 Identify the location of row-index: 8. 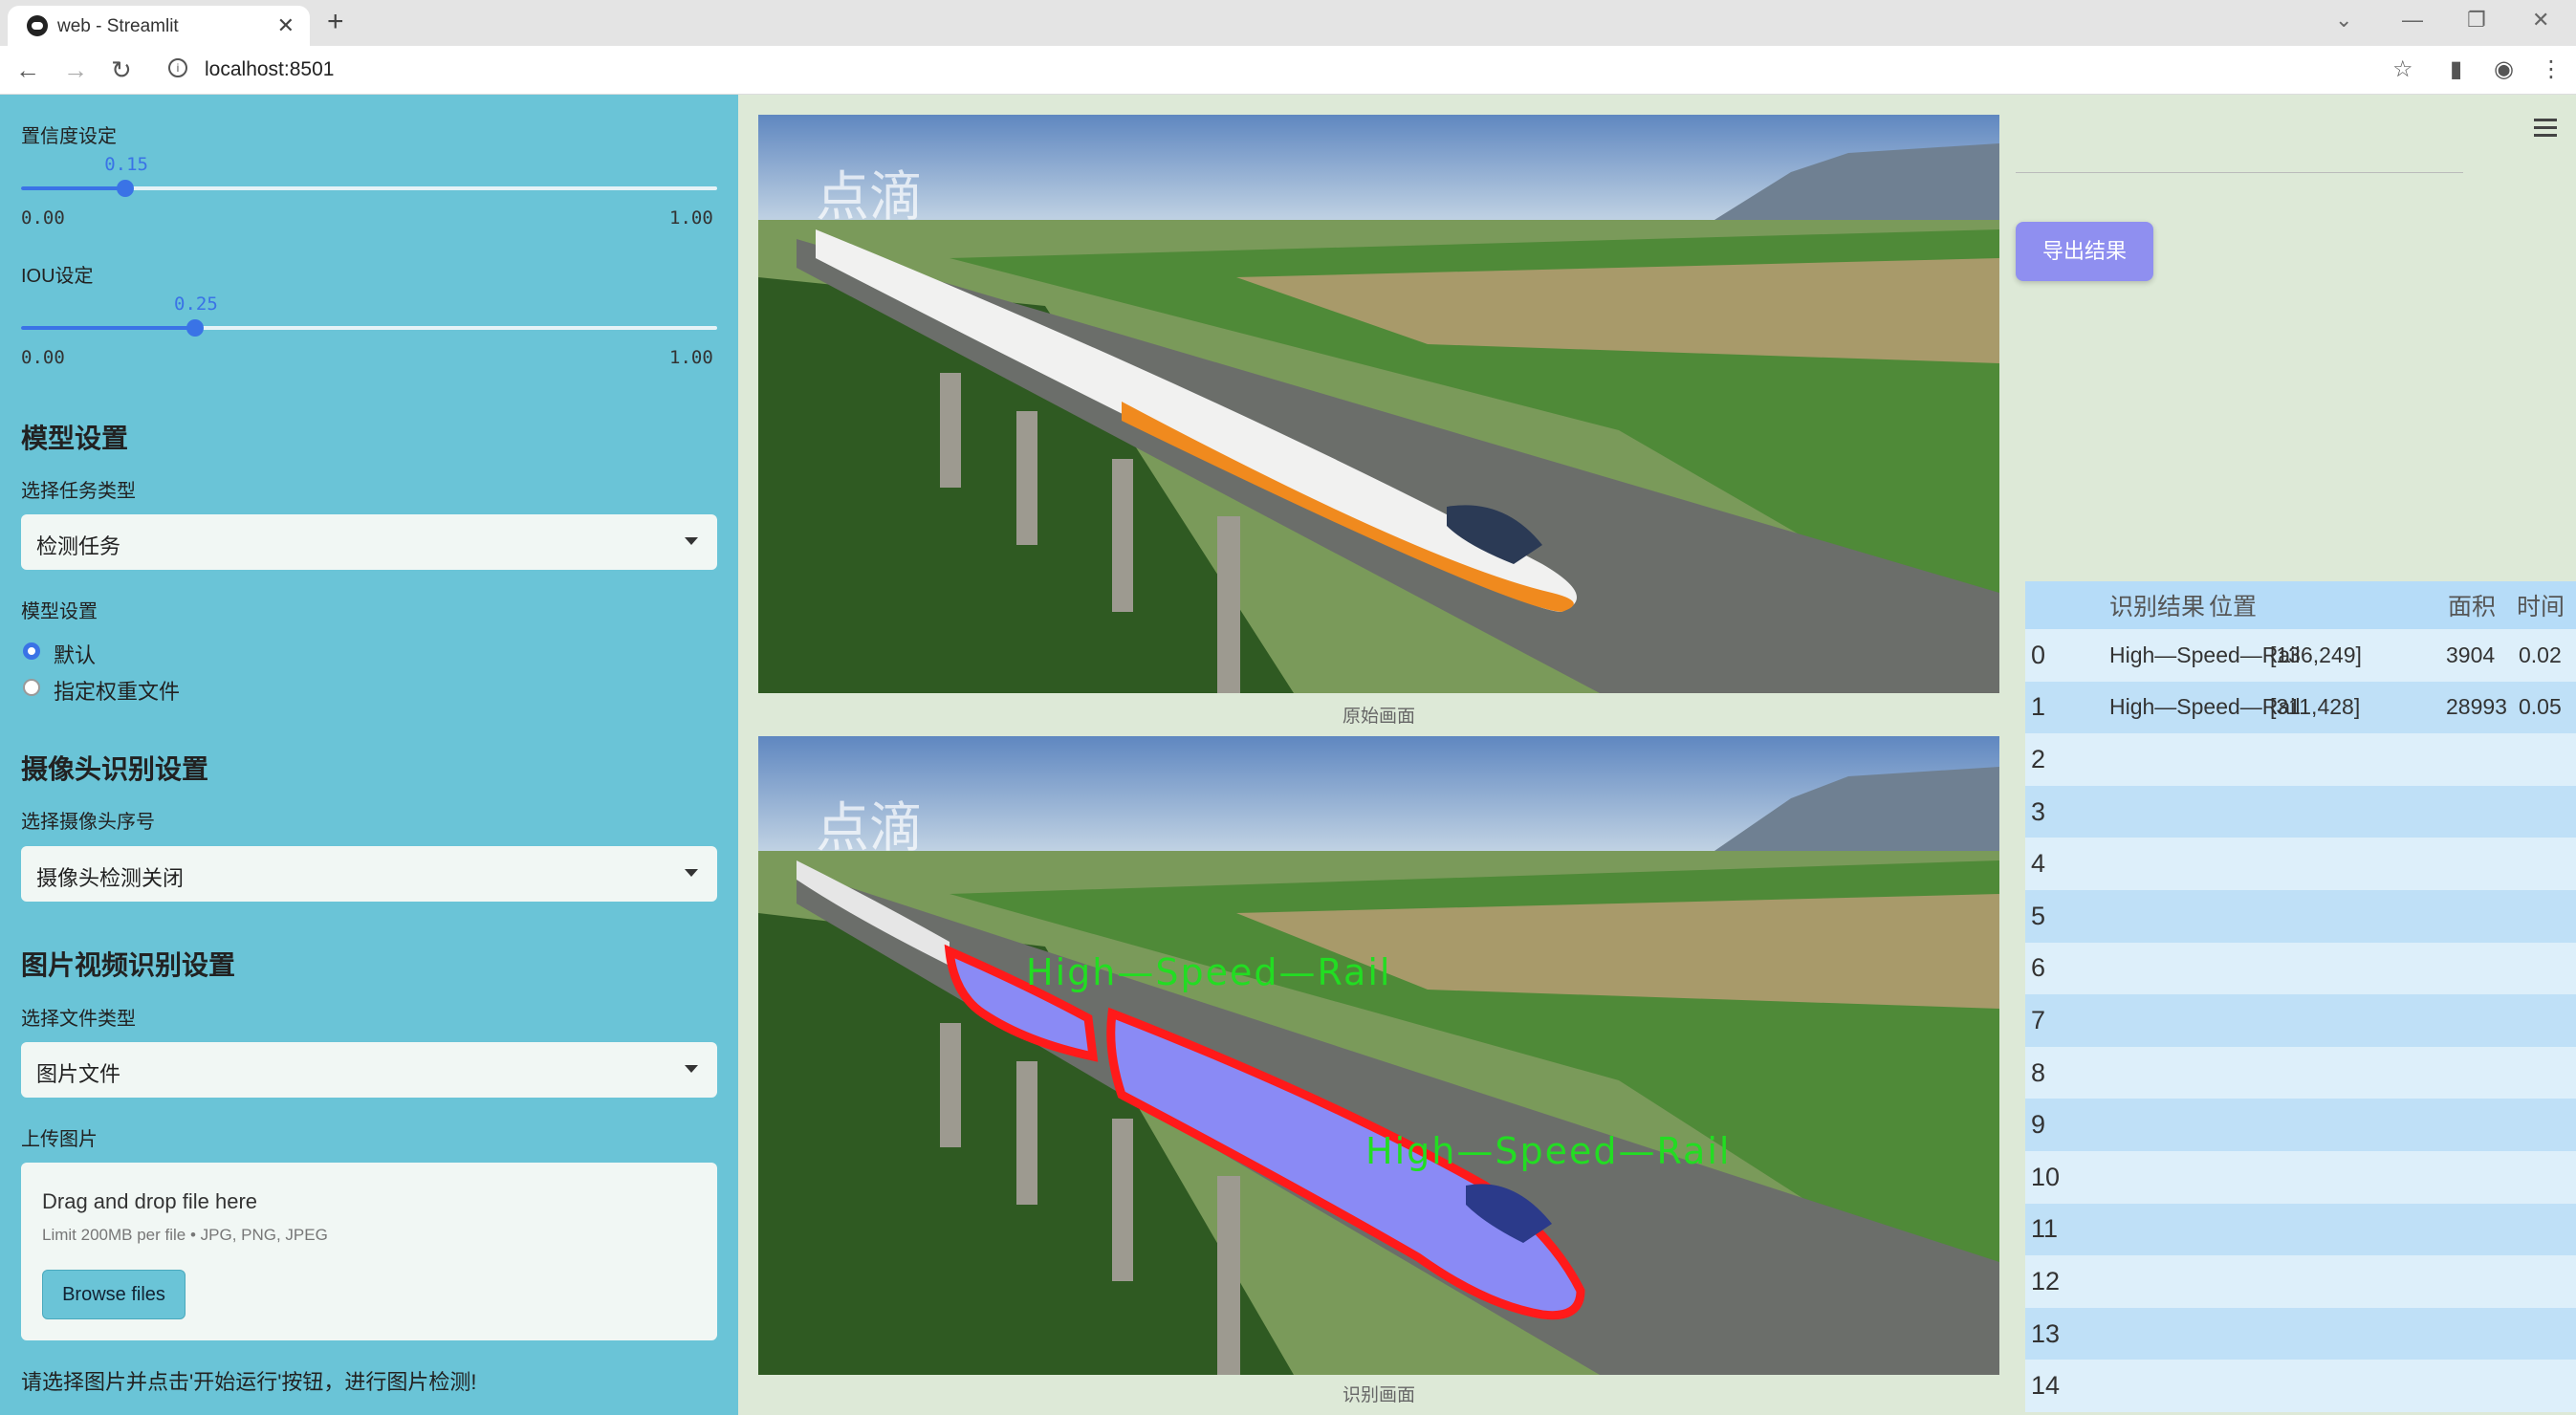
(2039, 1072).